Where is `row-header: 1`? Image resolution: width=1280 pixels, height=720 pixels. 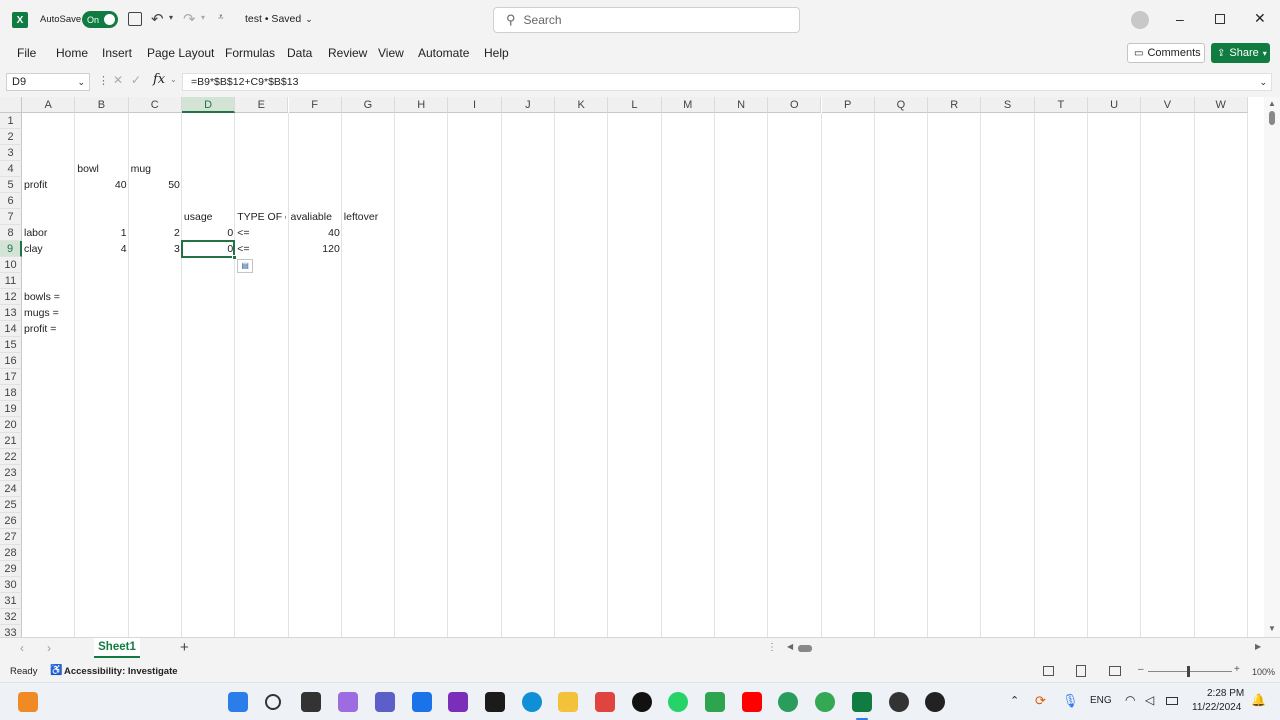 row-header: 1 is located at coordinates (11, 121).